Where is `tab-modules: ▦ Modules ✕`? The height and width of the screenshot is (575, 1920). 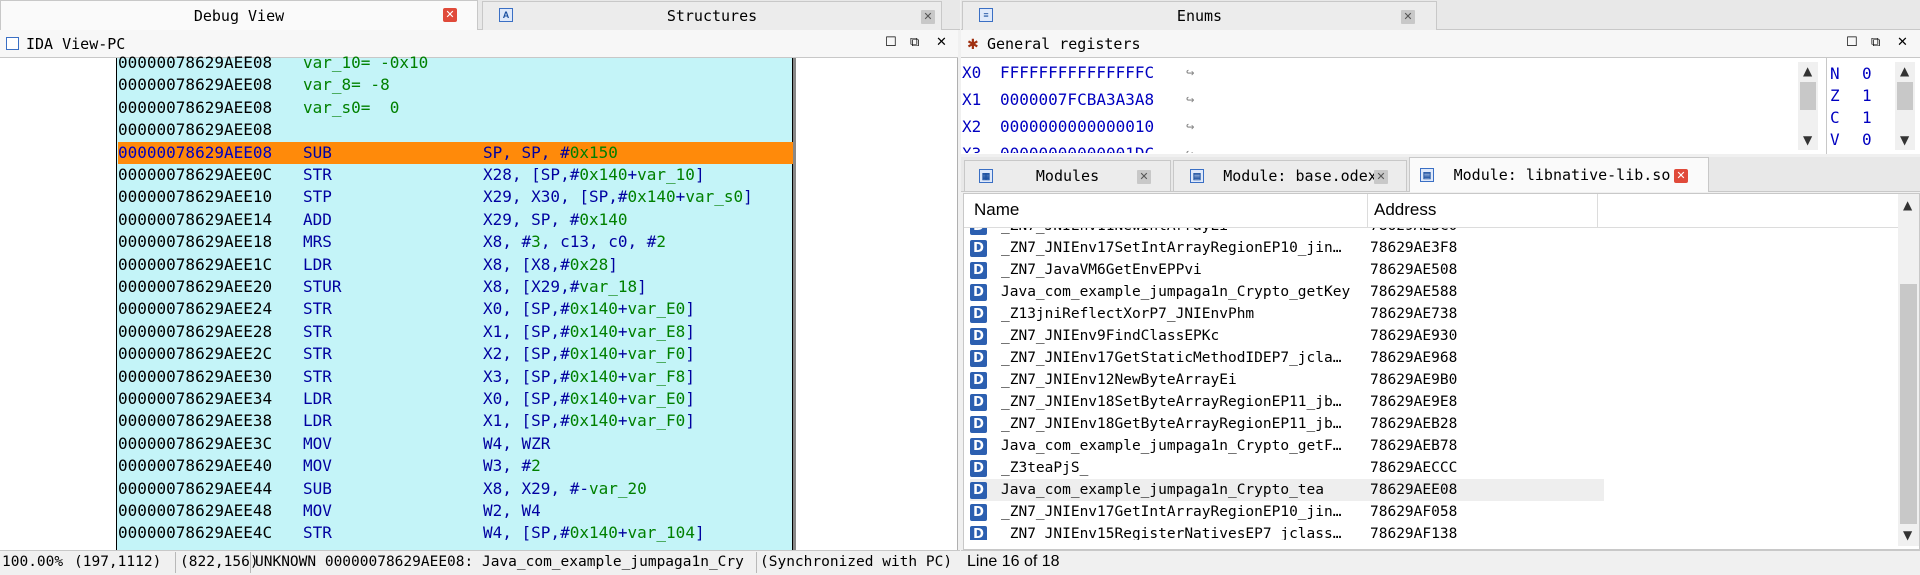 tab-modules: ▦ Modules ✕ is located at coordinates (1067, 175).